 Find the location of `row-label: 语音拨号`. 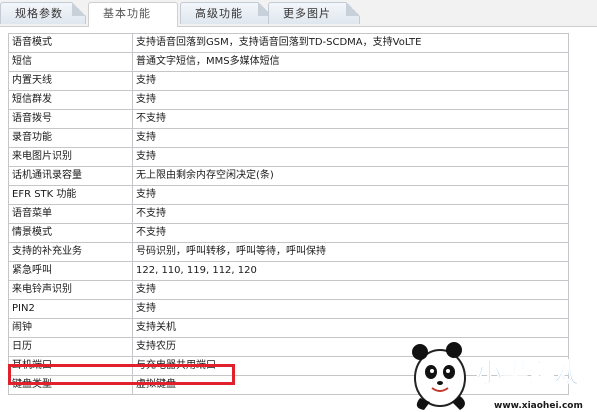

row-label: 语音拨号 is located at coordinates (70, 119).